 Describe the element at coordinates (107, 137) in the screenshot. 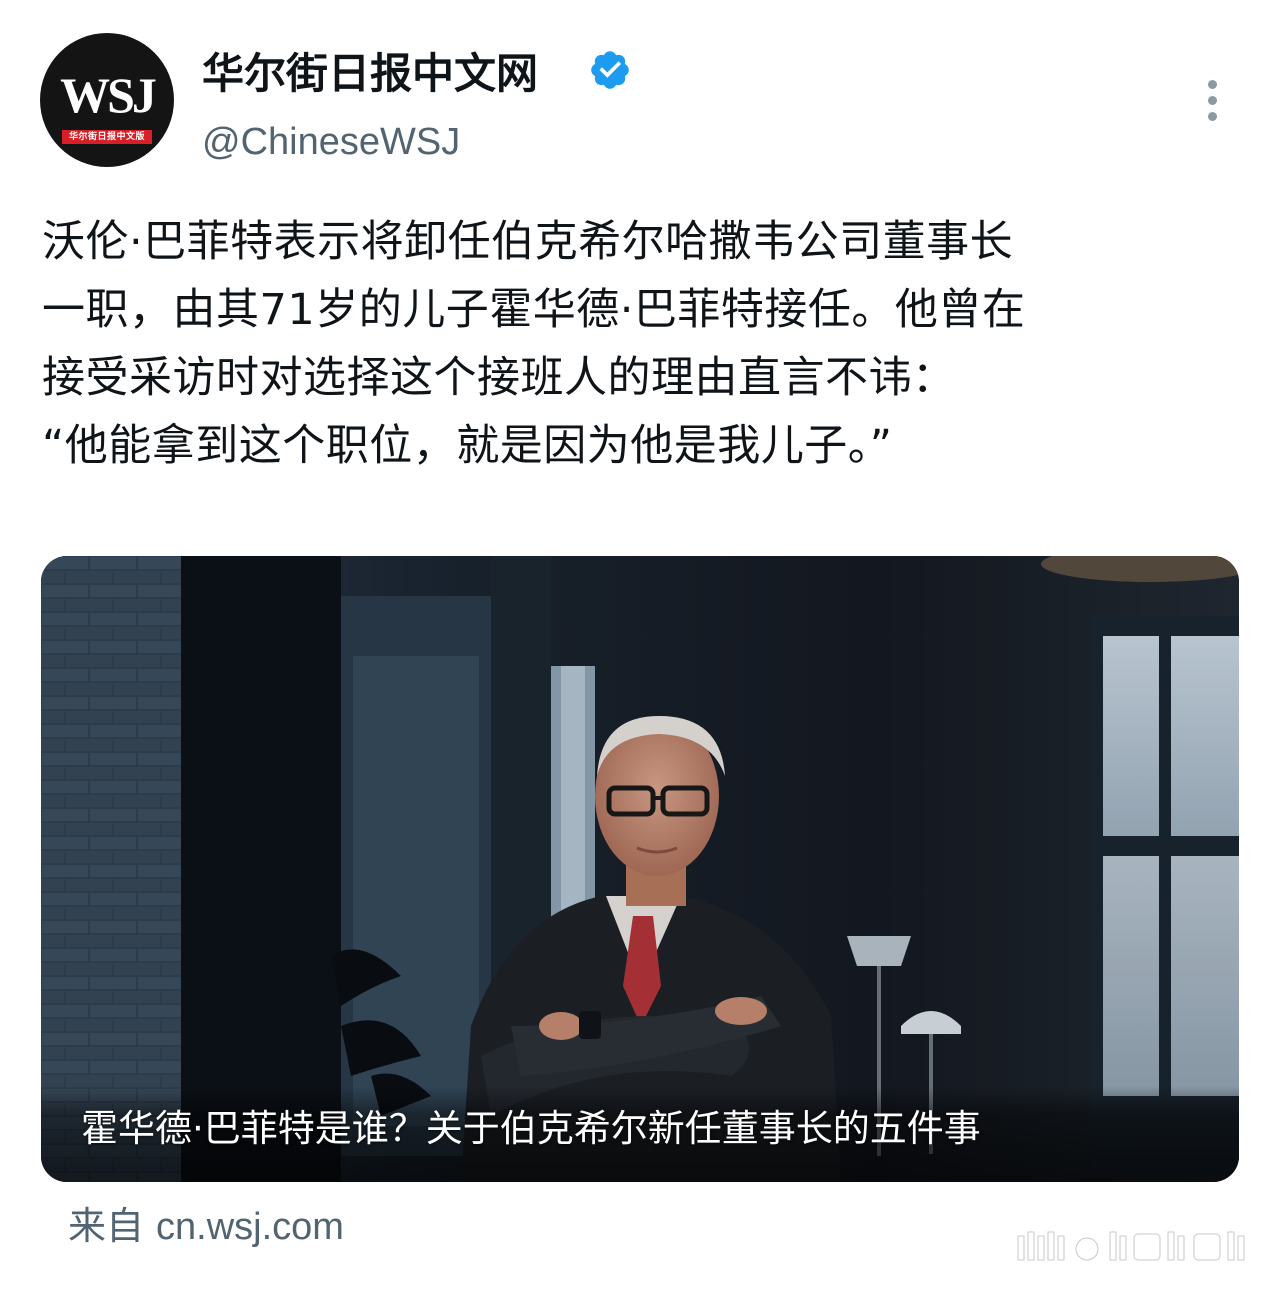

I see `avatar-logo-subtext: 华尔街日报中文版` at that location.